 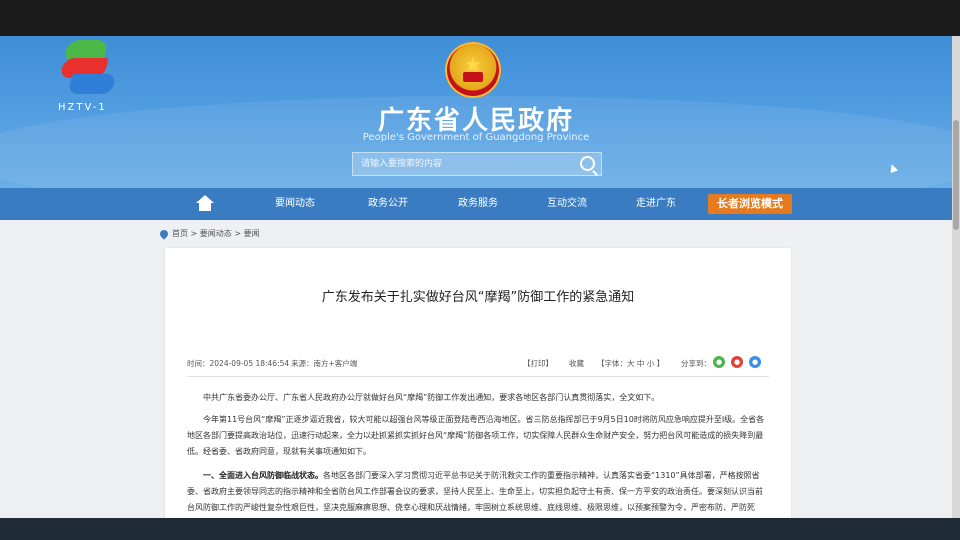 What do you see at coordinates (216, 235) in the screenshot?
I see `breadcrumb: 首页 > 要闻动态 > 要闻` at bounding box center [216, 235].